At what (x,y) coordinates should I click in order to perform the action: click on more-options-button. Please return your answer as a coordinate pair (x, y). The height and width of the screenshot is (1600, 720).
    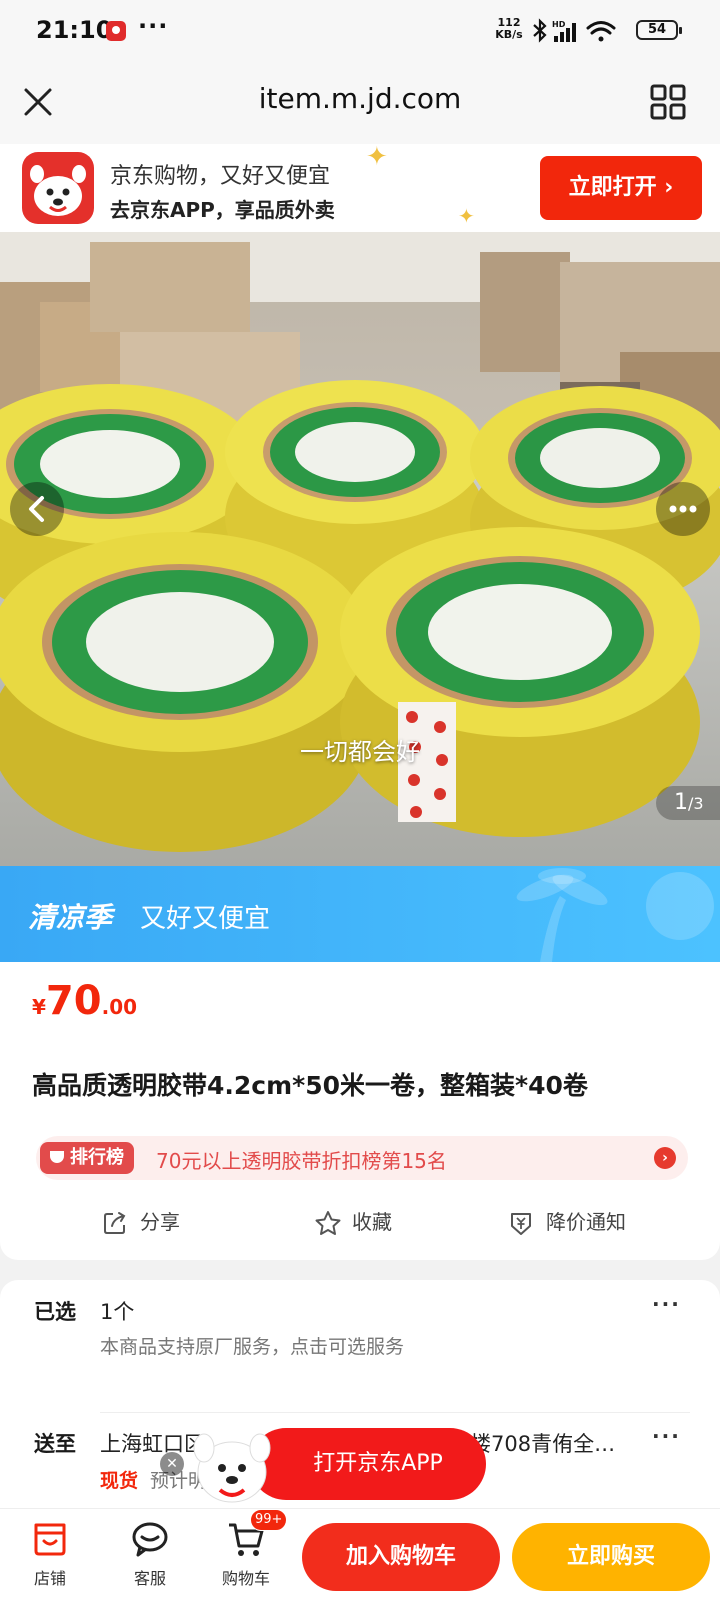
    Looking at the image, I should click on (683, 509).